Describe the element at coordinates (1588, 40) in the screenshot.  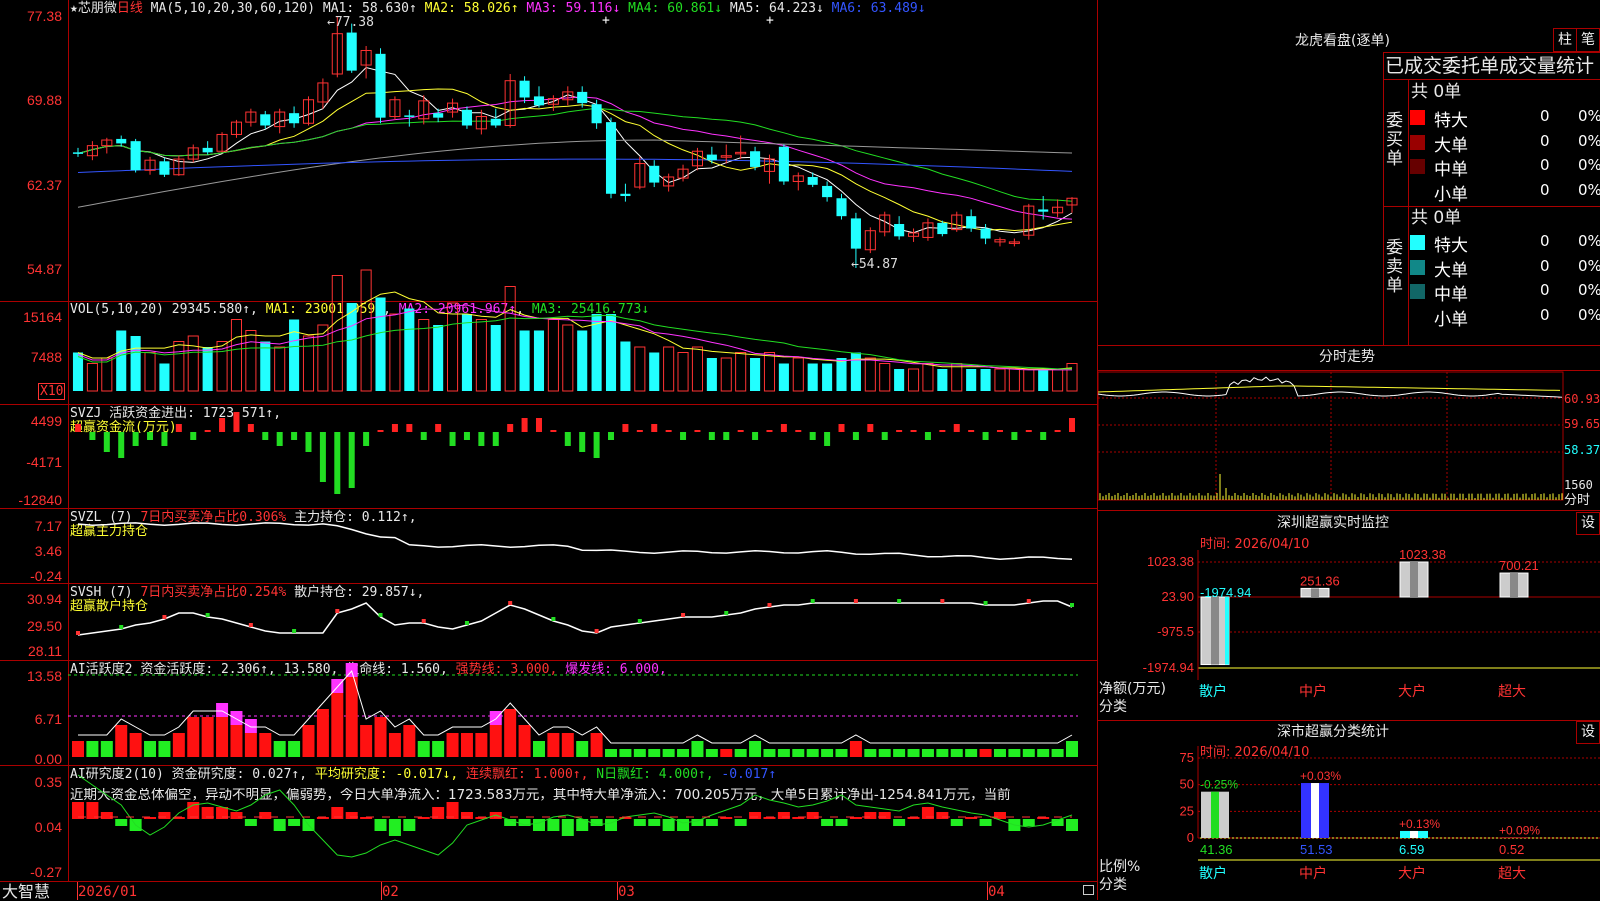
I see `tick-mode-button: 笔` at that location.